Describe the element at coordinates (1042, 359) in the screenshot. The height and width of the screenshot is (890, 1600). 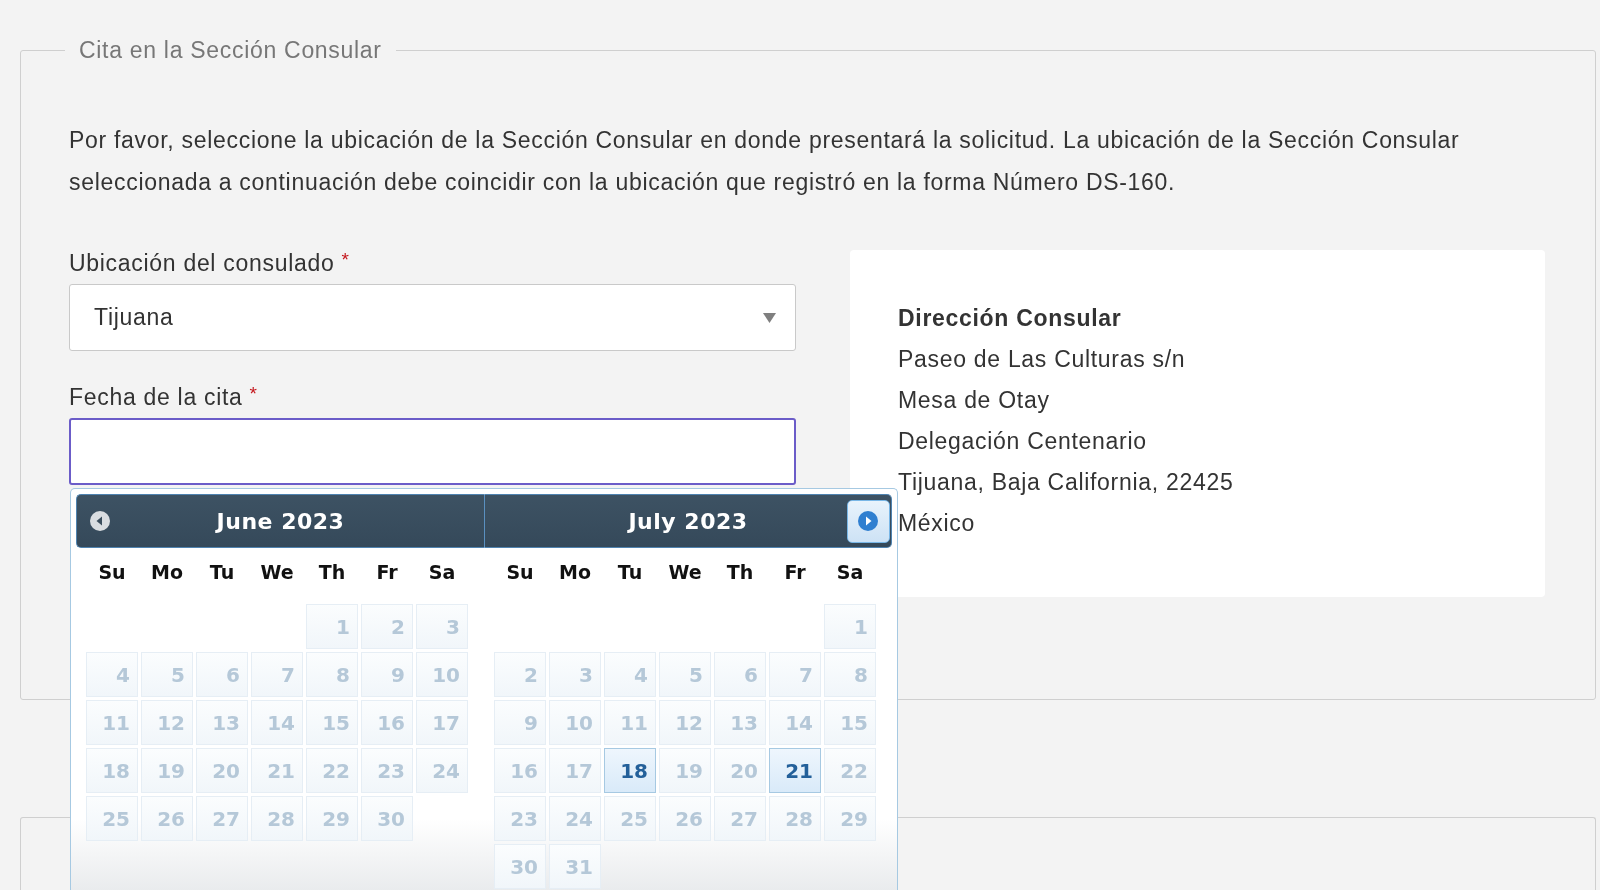
I see `address-line: Paseo de Las Culturas s/n` at that location.